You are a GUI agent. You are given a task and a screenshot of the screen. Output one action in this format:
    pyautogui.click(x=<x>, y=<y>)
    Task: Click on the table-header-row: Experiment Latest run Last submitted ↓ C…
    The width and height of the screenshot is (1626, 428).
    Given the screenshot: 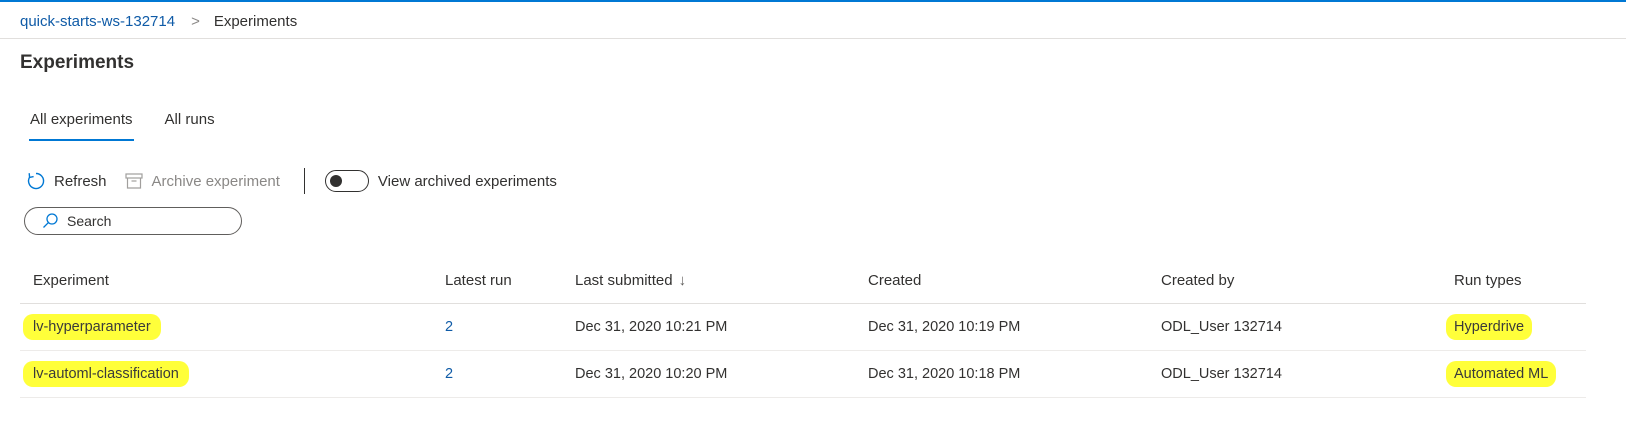 What is the action you would take?
    pyautogui.click(x=803, y=281)
    